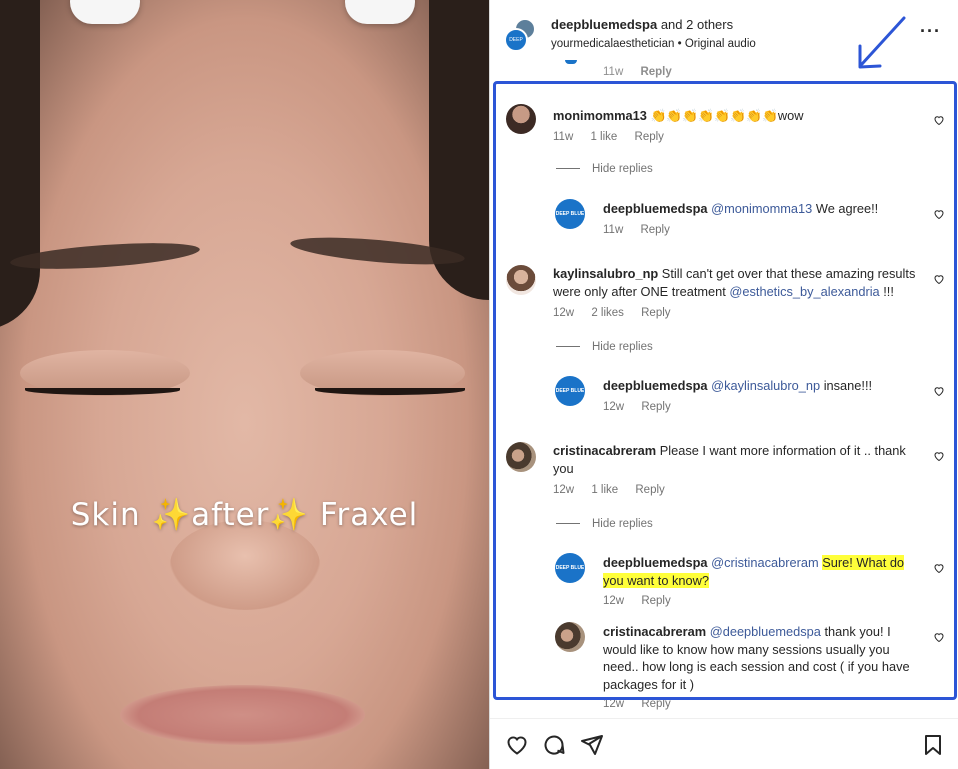 This screenshot has height=769, width=958. Describe the element at coordinates (765, 631) in the screenshot. I see `mention-link: @deepbluemedspa` at that location.